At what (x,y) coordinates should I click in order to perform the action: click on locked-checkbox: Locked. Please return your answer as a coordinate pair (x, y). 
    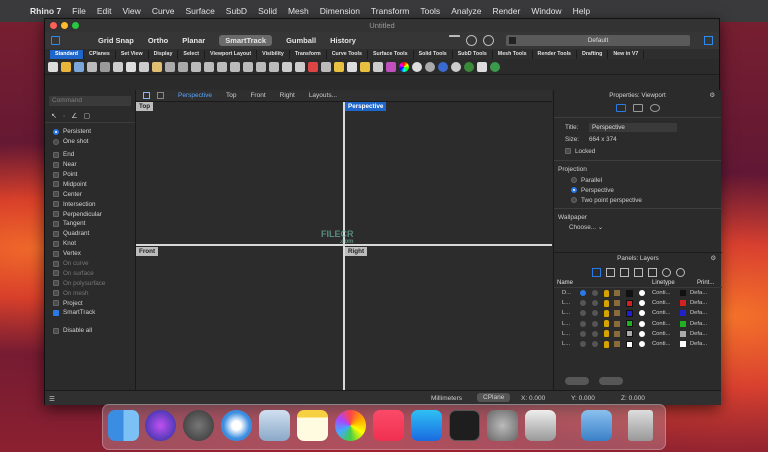
    Looking at the image, I should click on (637, 151).